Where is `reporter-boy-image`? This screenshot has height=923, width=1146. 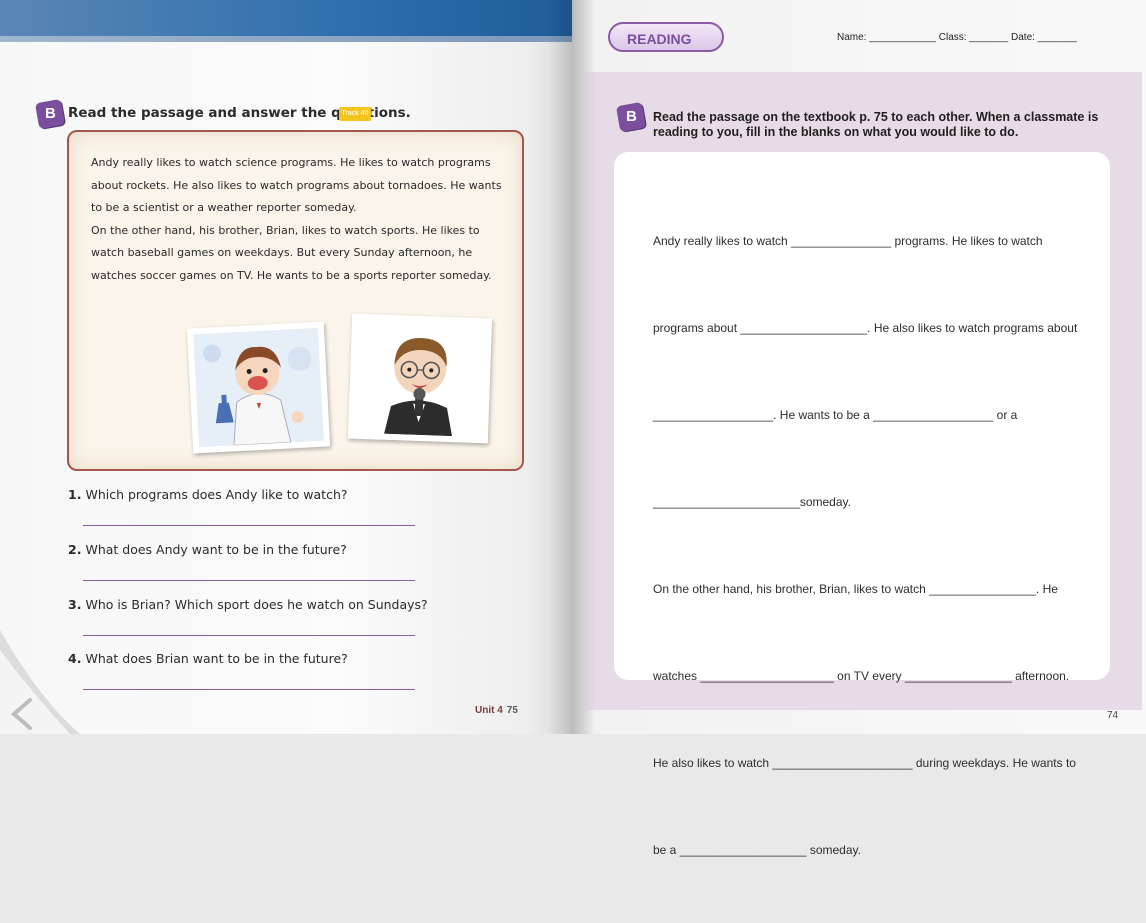
reporter-boy-image is located at coordinates (420, 378).